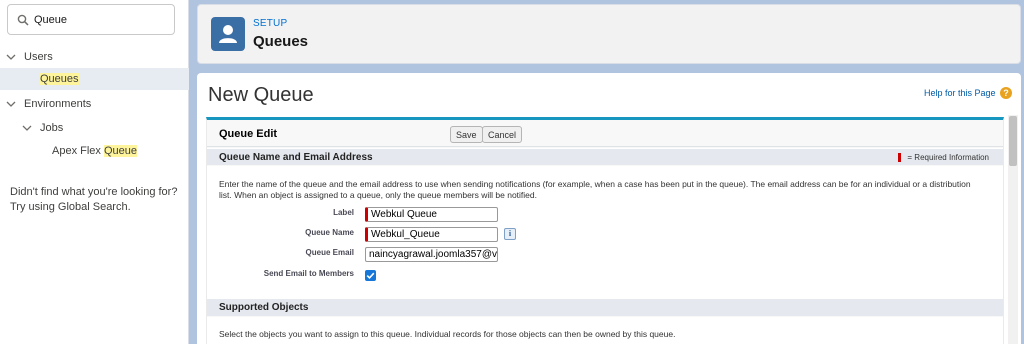  I want to click on tree-item-label: Users, so click(38, 57).